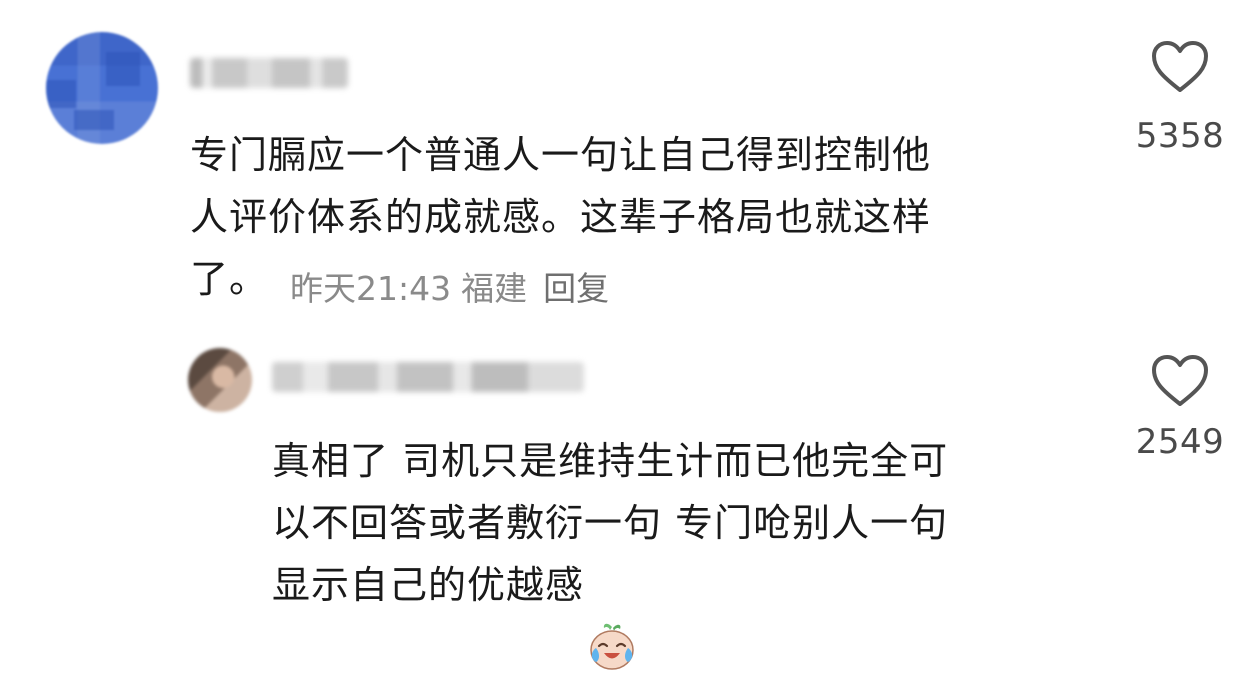  Describe the element at coordinates (371, 288) in the screenshot. I see `comment-time: 昨天21:43` at that location.